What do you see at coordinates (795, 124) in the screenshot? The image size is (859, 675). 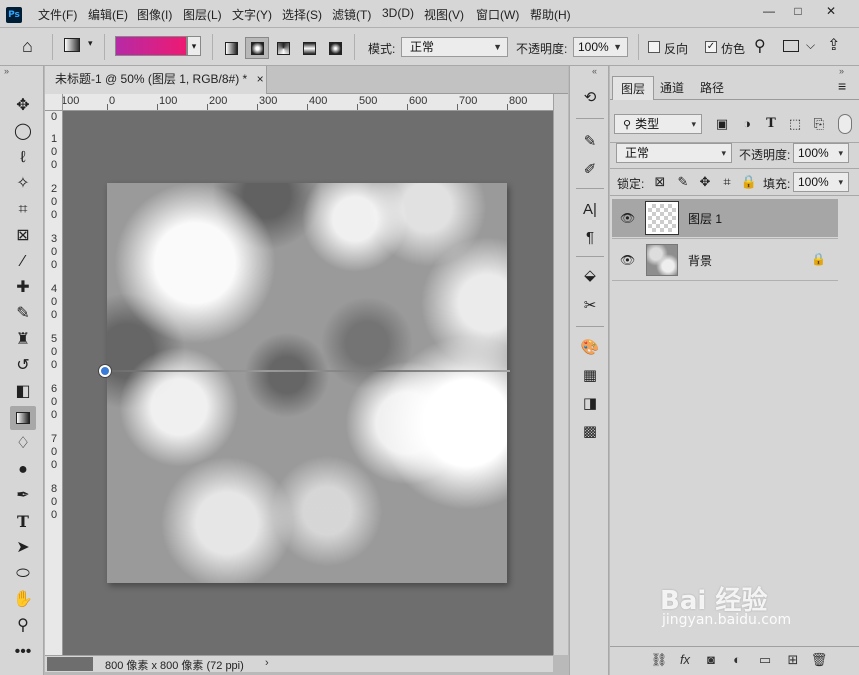 I see `filter-shape-icon: ⬚` at bounding box center [795, 124].